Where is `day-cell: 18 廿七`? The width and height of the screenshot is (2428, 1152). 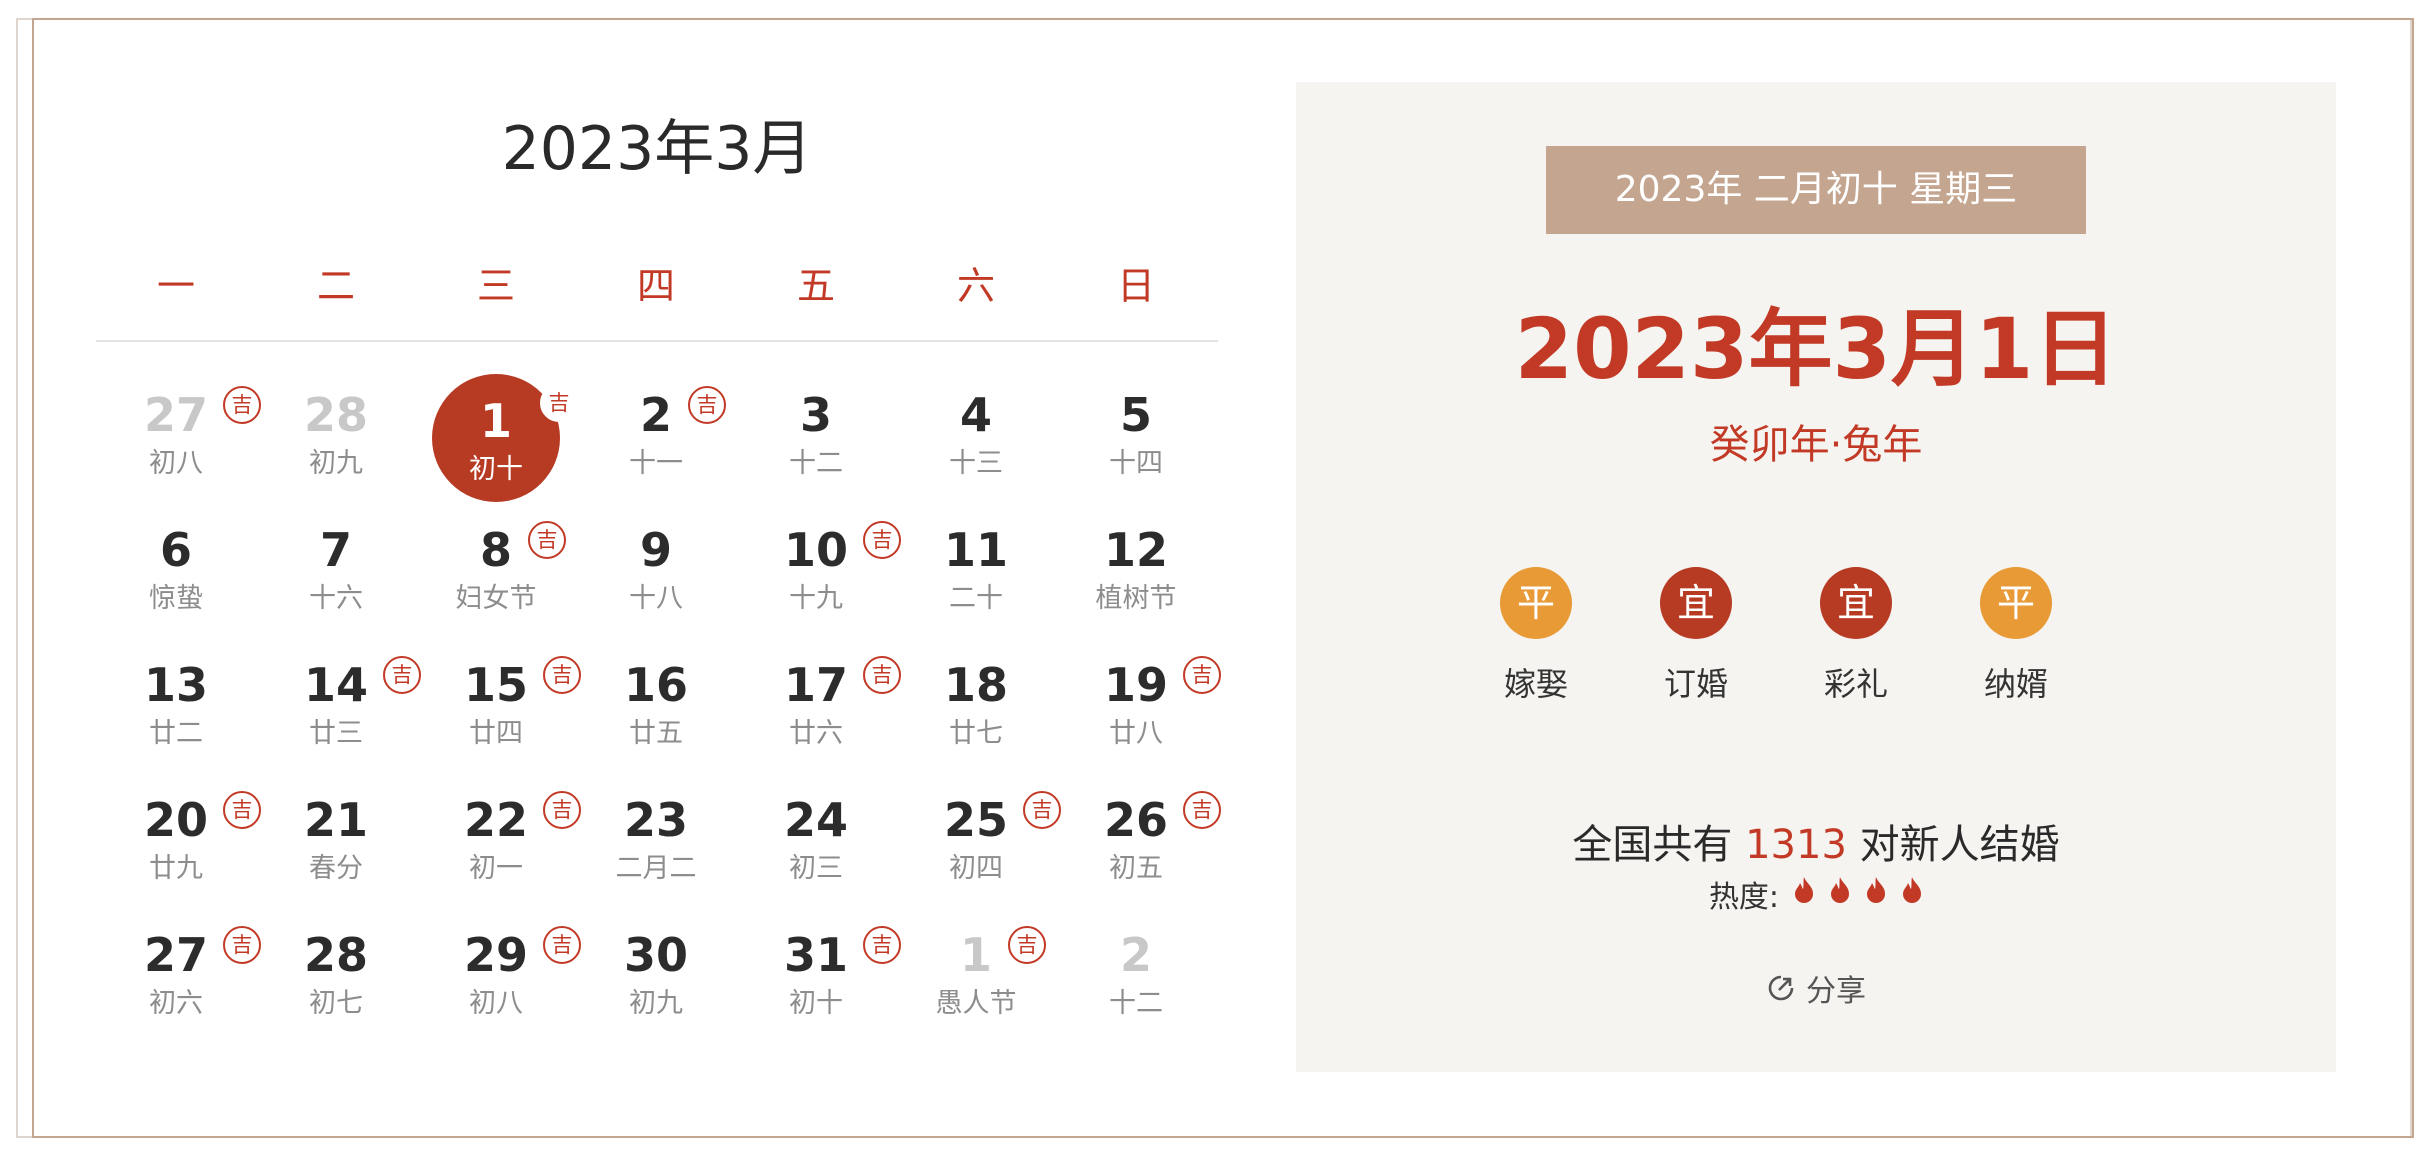
day-cell: 18 廿七 is located at coordinates (976, 687).